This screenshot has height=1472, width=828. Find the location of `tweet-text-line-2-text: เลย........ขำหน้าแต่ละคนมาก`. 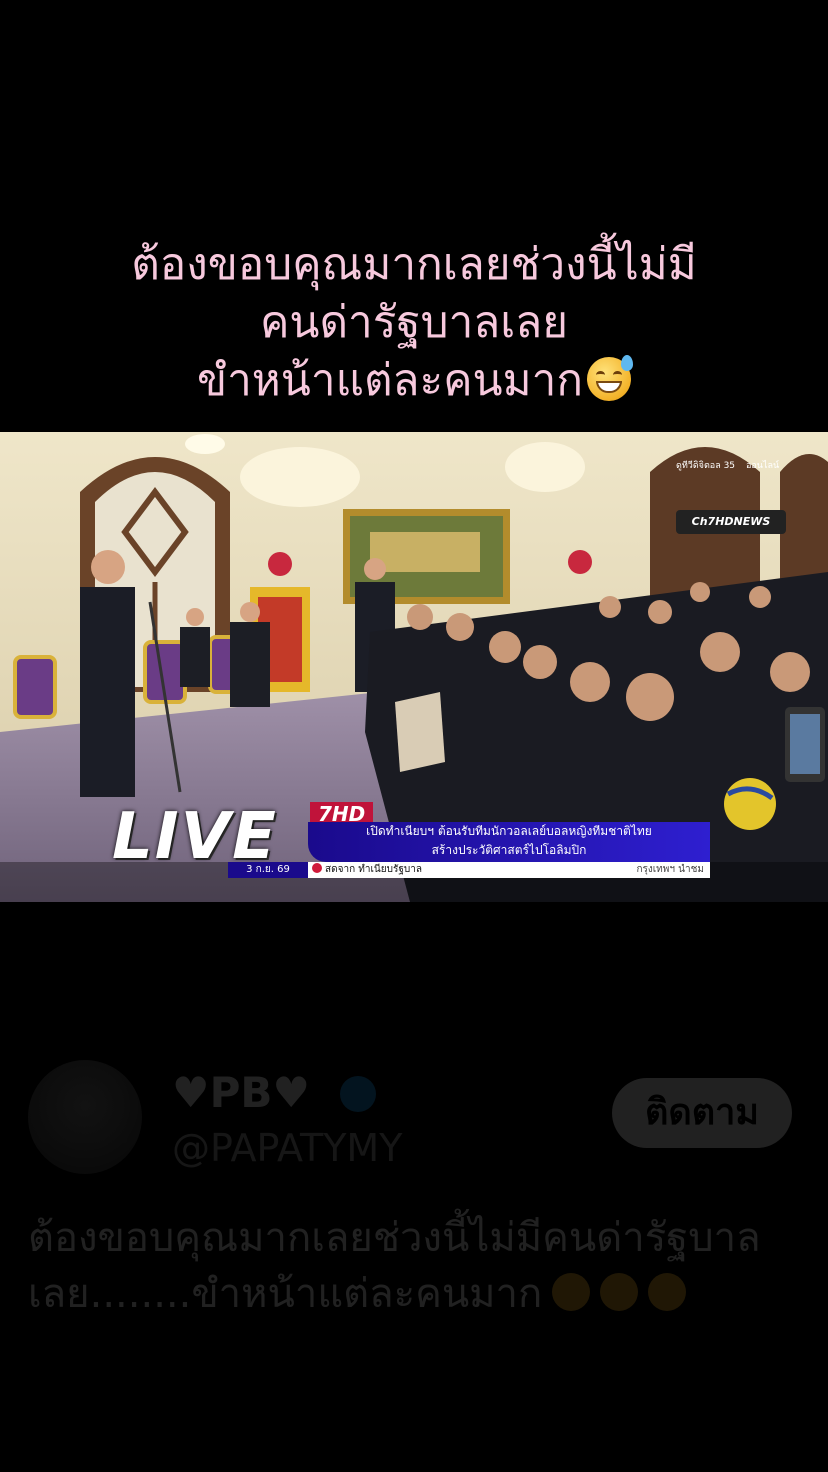

tweet-text-line-2-text: เลย........ขำหน้าแต่ละคนมาก is located at coordinates (285, 1294).